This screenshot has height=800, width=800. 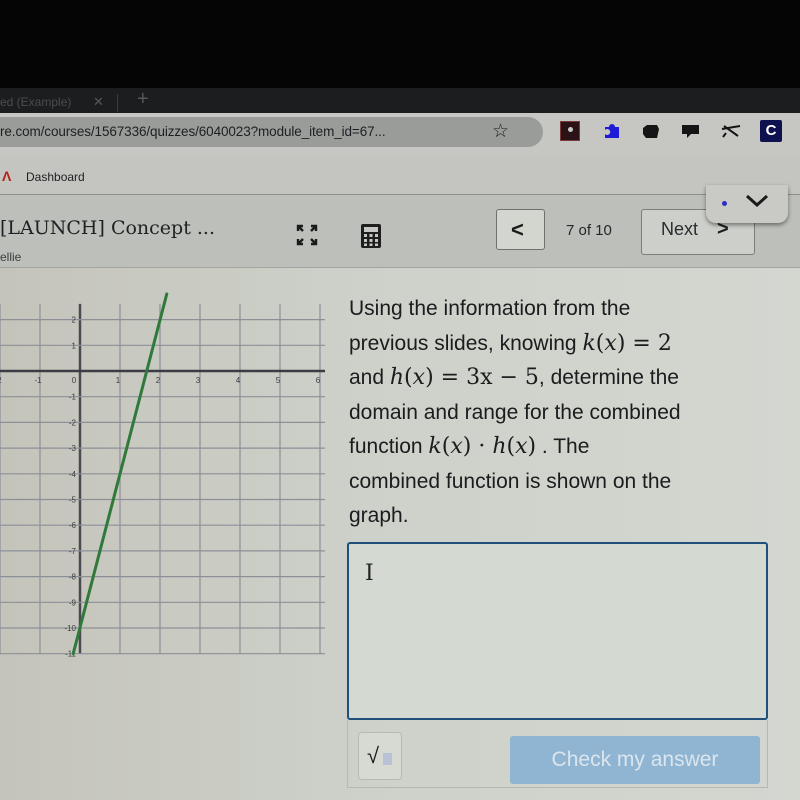 I want to click on y-tick-label: 1, so click(x=74, y=345).